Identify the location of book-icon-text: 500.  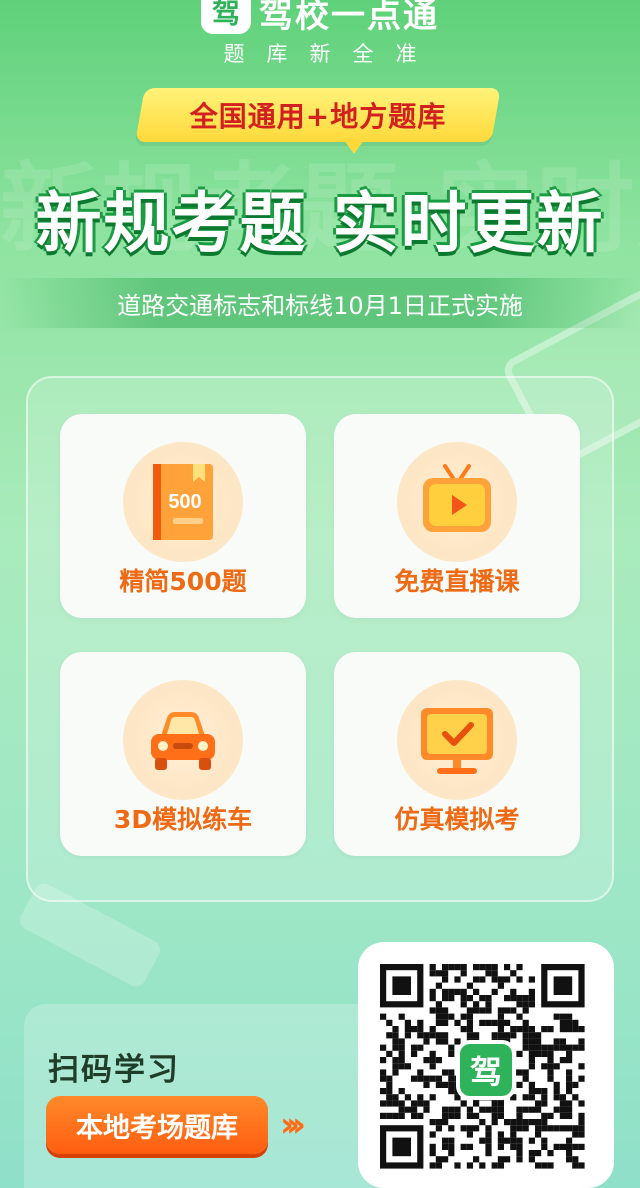
(184, 502).